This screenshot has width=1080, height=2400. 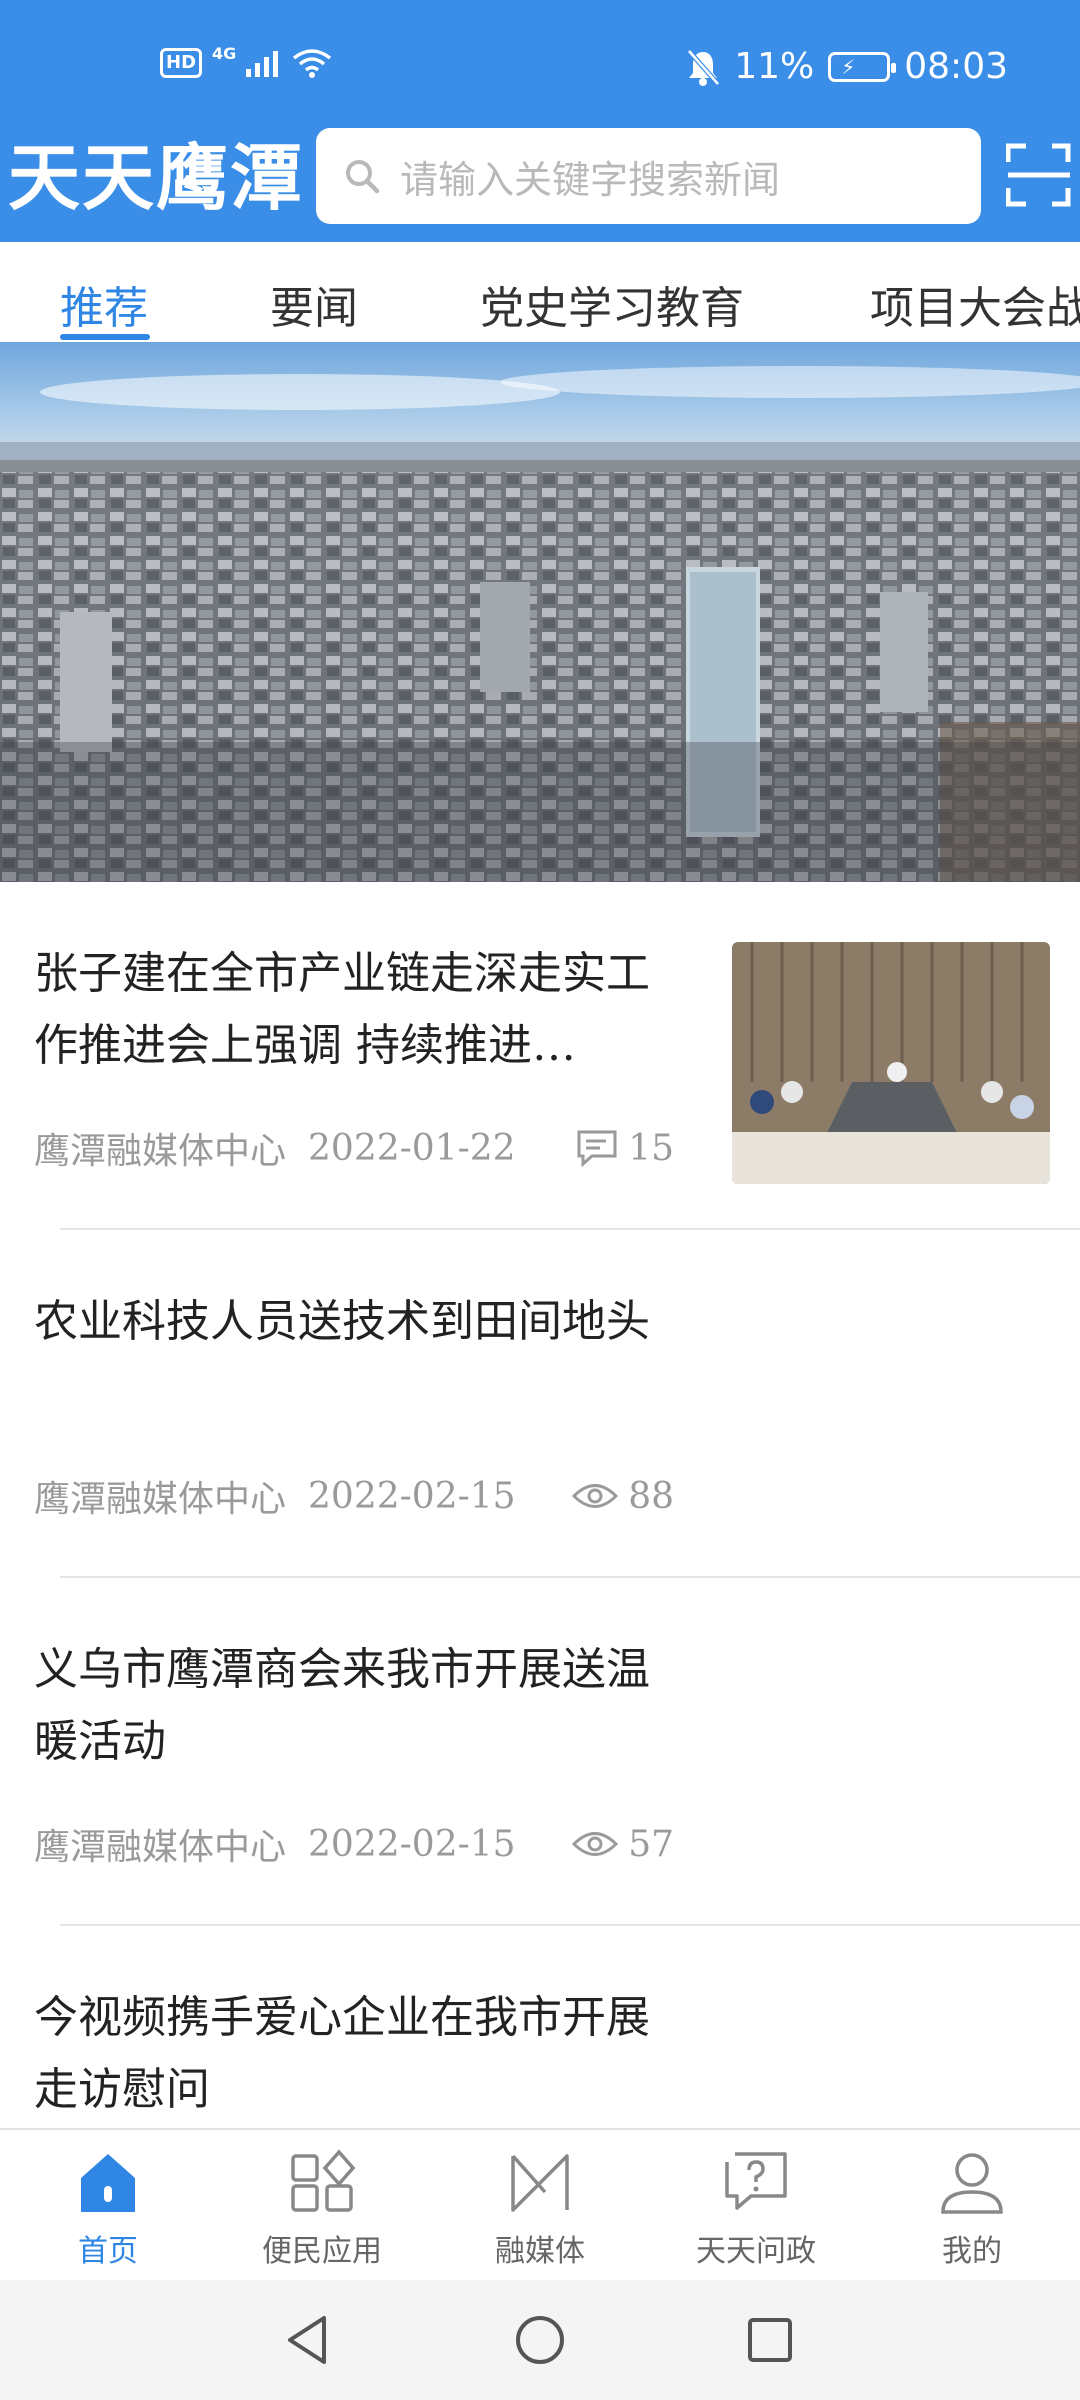 I want to click on nav-label: 天天问政, so click(x=756, y=2251).